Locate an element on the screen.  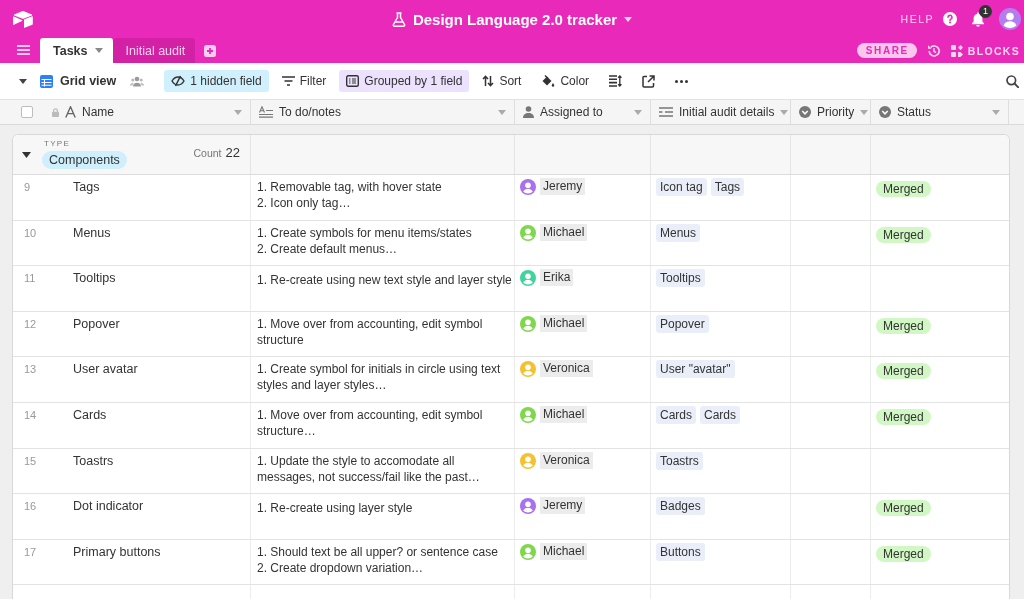
linked-record-chip: Badges is located at coordinates (680, 506).